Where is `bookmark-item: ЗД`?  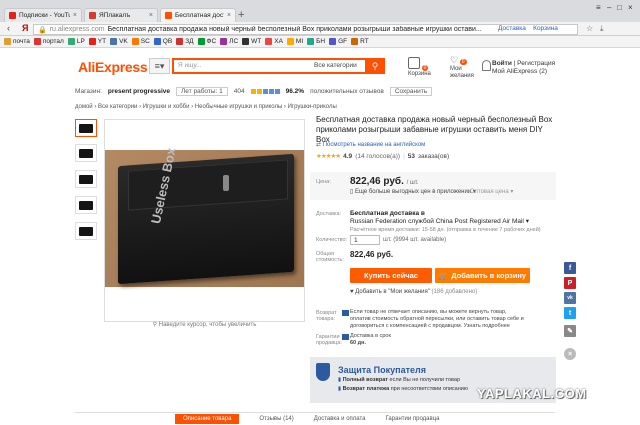 bookmark-item: ЗД is located at coordinates (185, 41).